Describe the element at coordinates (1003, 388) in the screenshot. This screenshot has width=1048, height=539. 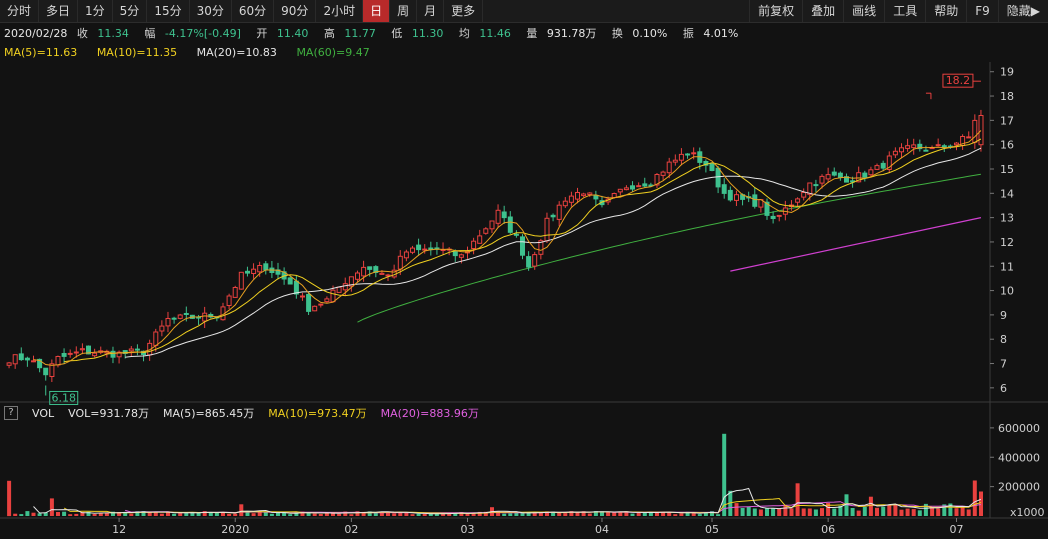
I see `price-tick-label-0: 6` at that location.